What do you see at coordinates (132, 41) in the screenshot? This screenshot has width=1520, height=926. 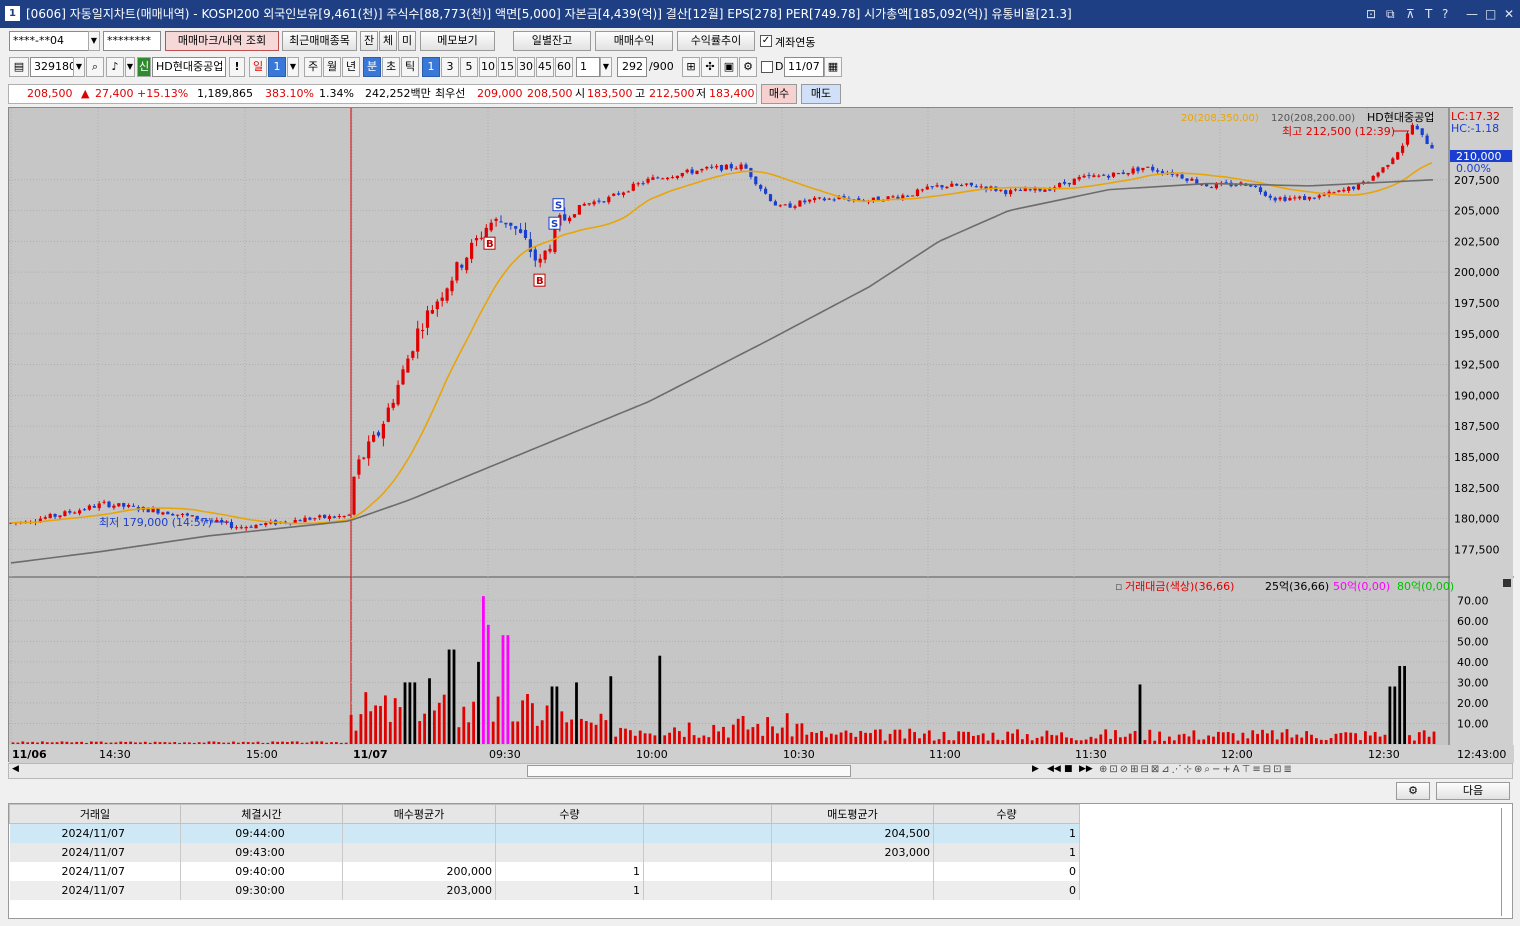 I see `password-input: ********` at bounding box center [132, 41].